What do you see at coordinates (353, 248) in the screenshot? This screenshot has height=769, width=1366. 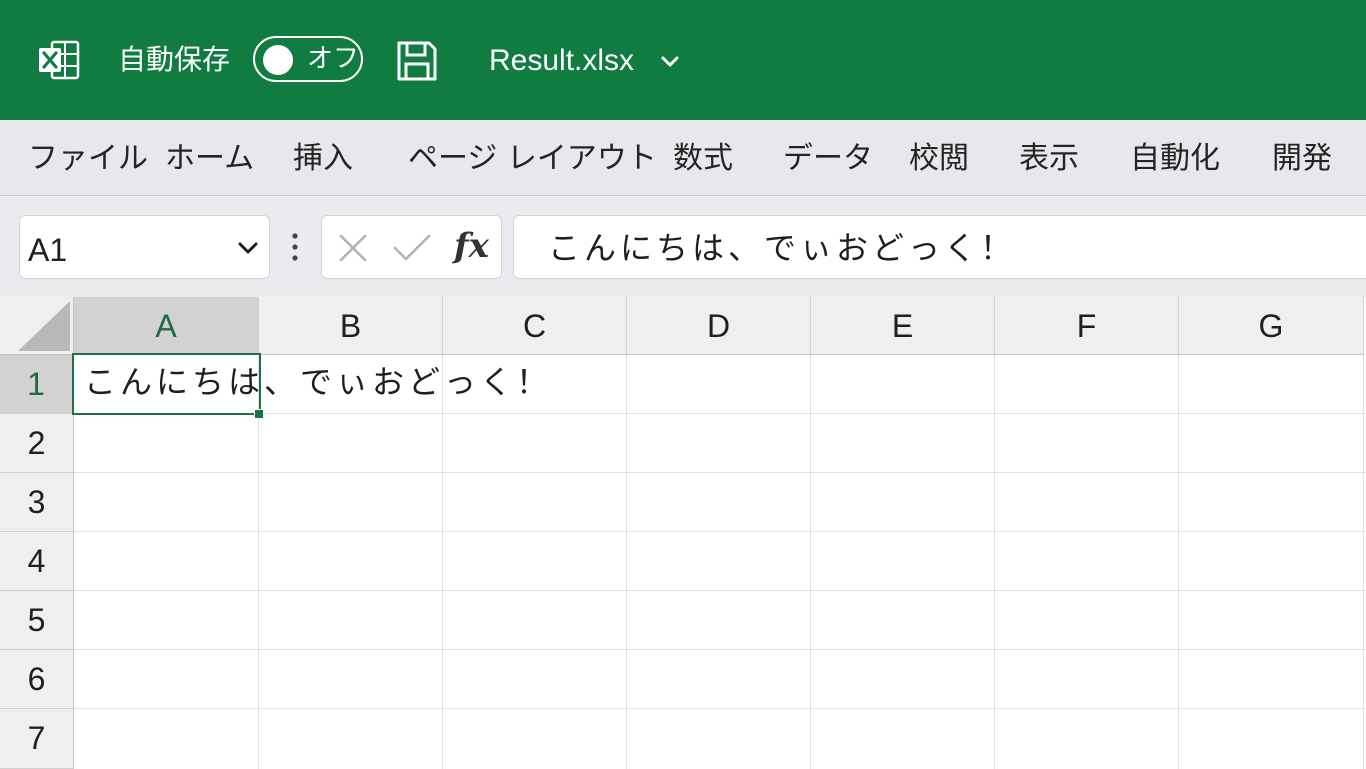 I see `cancel-icon` at bounding box center [353, 248].